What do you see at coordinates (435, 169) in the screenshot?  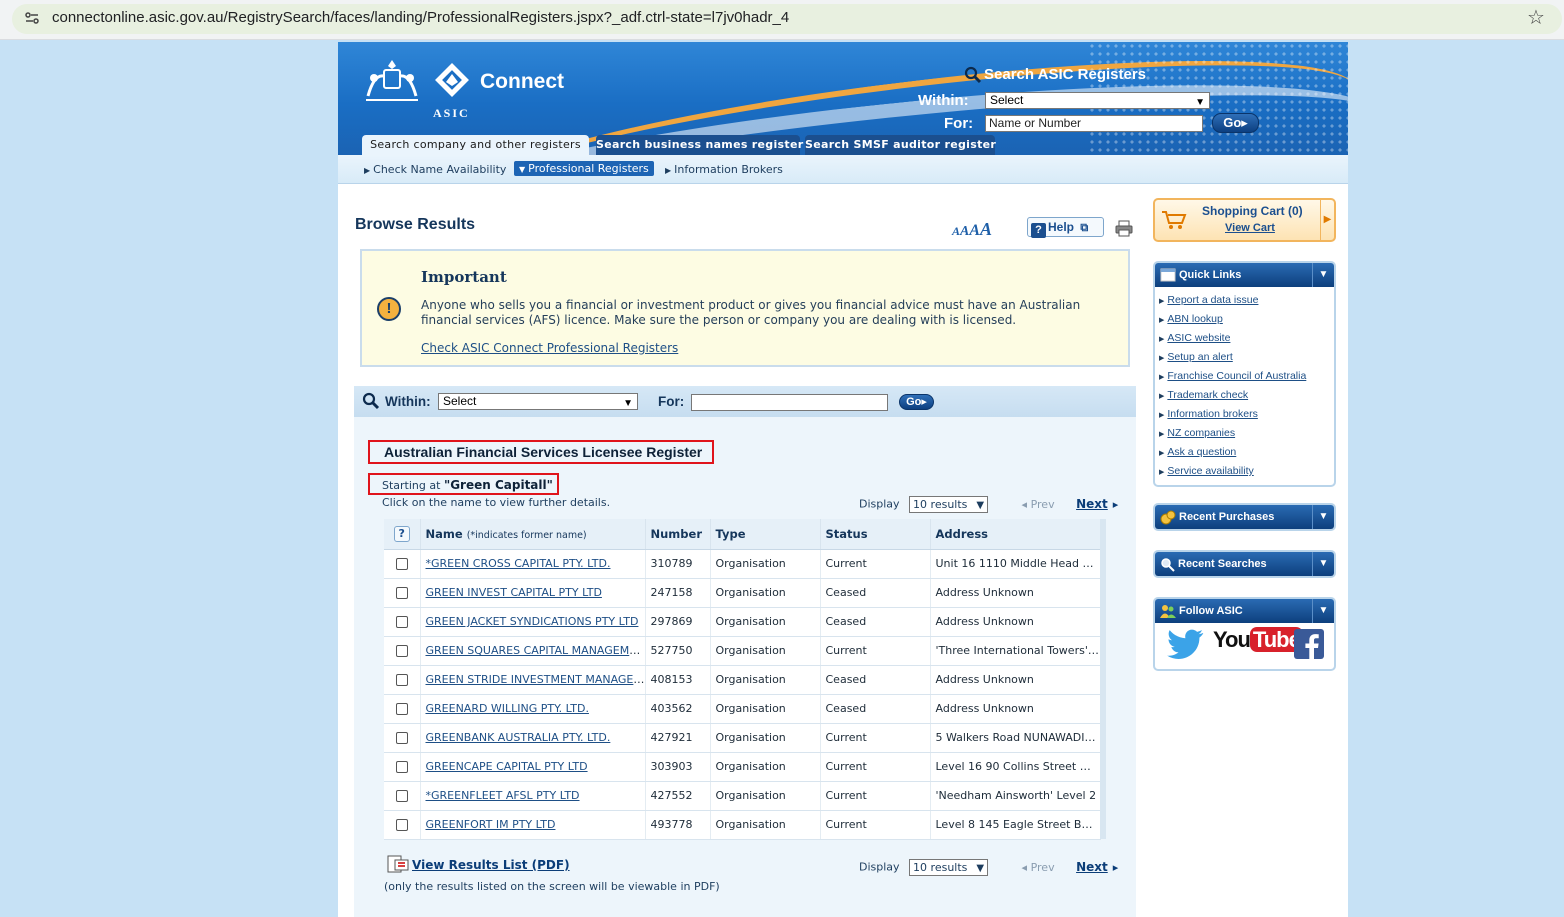 I see `subnav-check-name-availability: ▶ Check Name Availability` at bounding box center [435, 169].